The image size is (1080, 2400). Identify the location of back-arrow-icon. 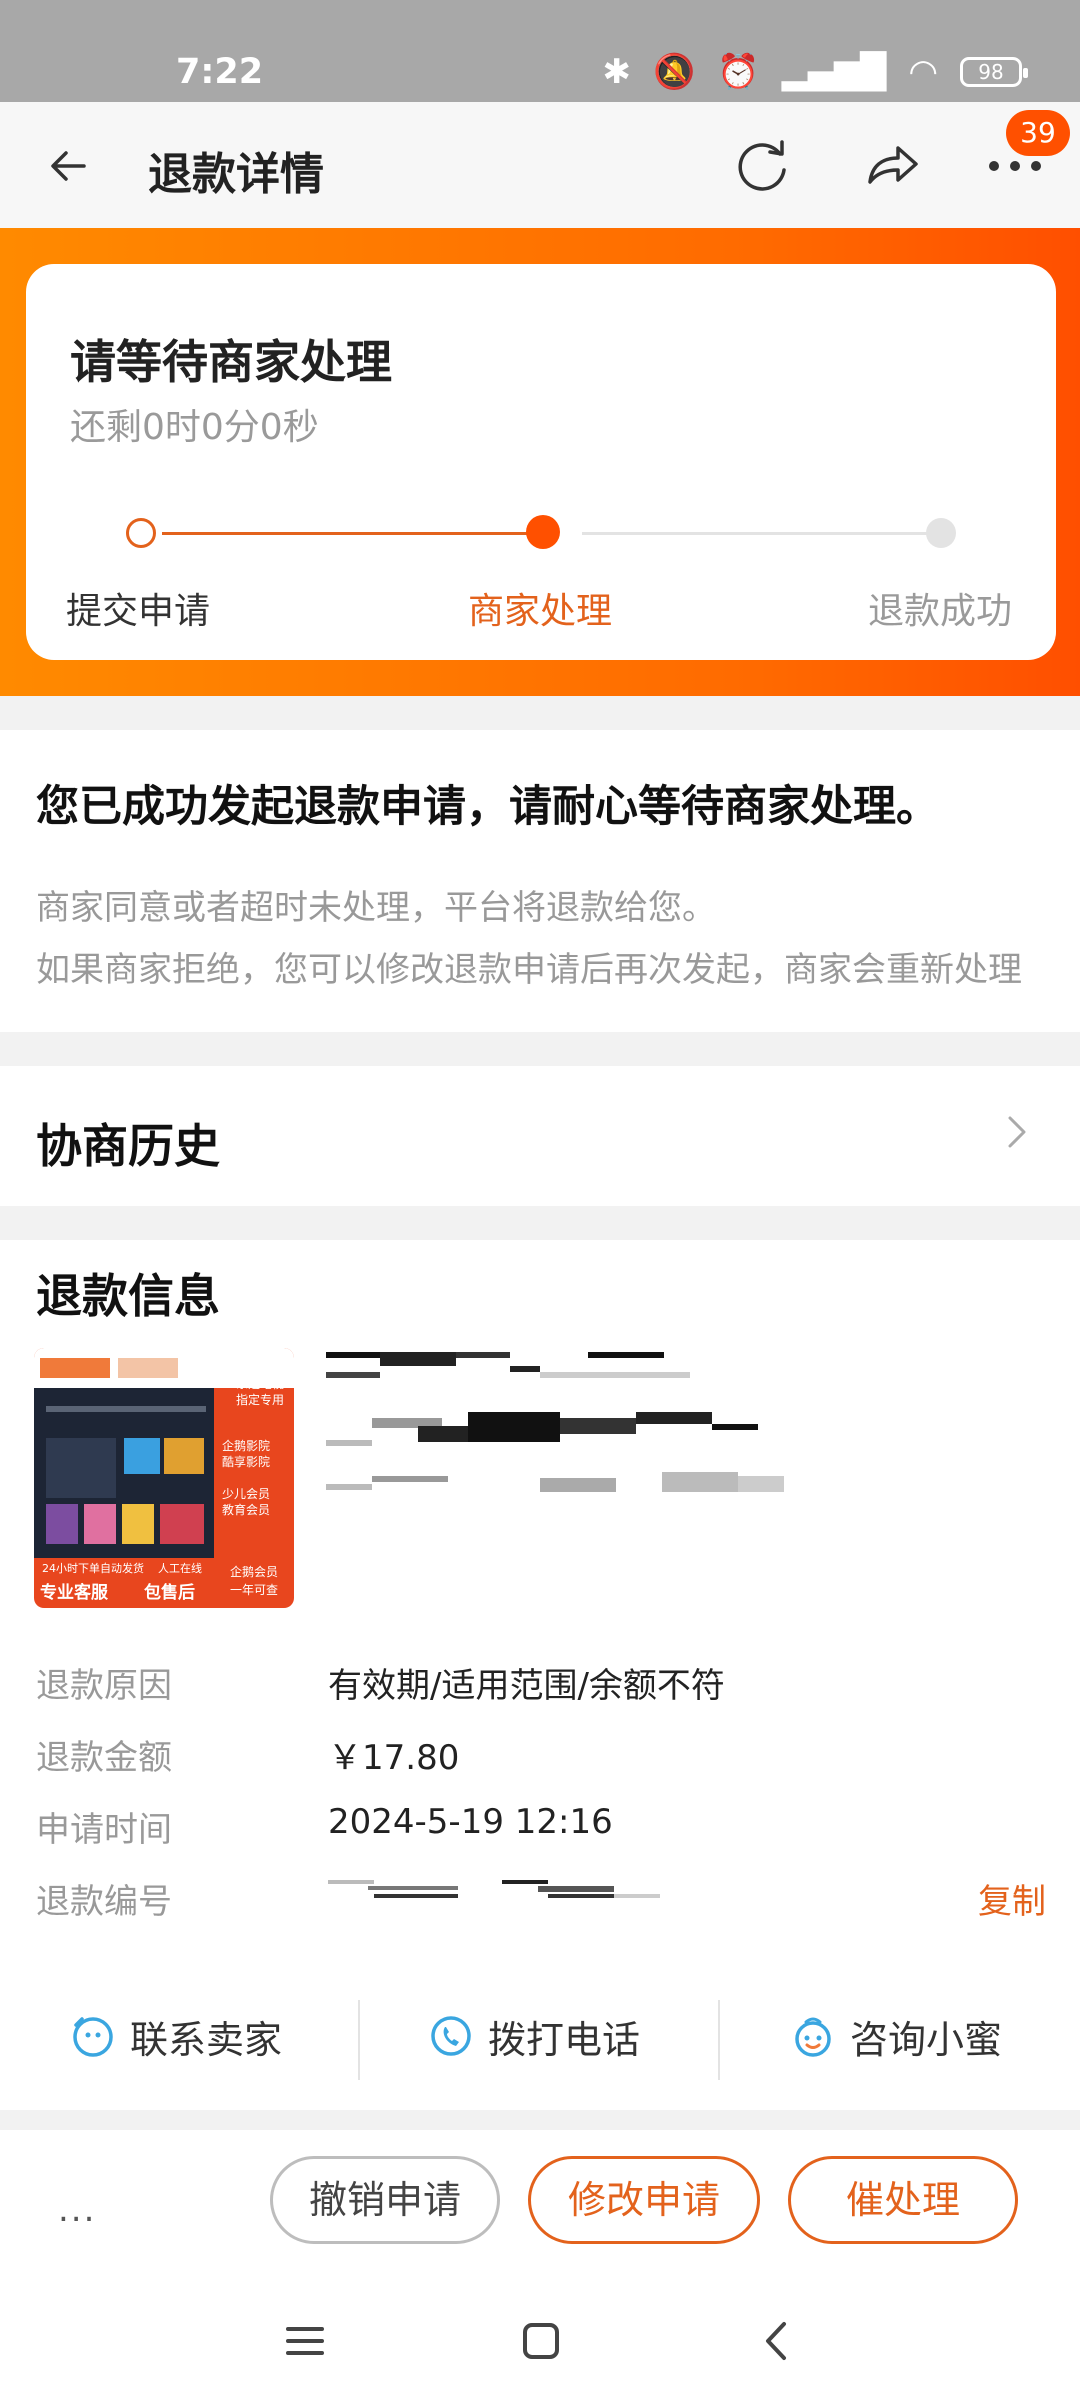
(74, 166).